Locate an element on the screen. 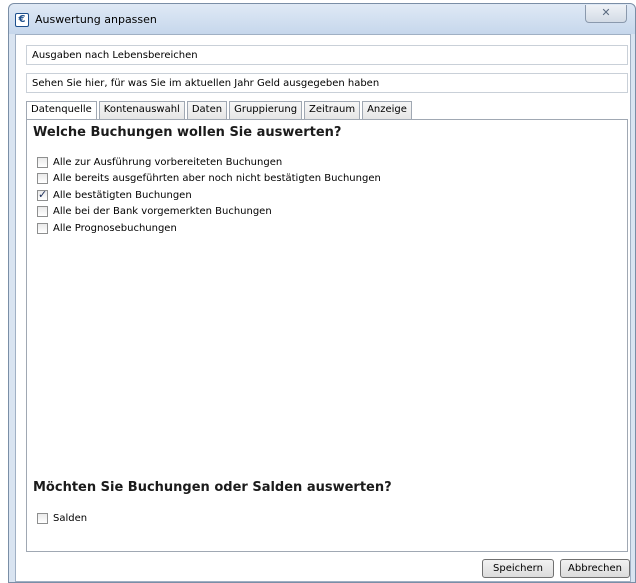  close-button: ✕ is located at coordinates (606, 14).